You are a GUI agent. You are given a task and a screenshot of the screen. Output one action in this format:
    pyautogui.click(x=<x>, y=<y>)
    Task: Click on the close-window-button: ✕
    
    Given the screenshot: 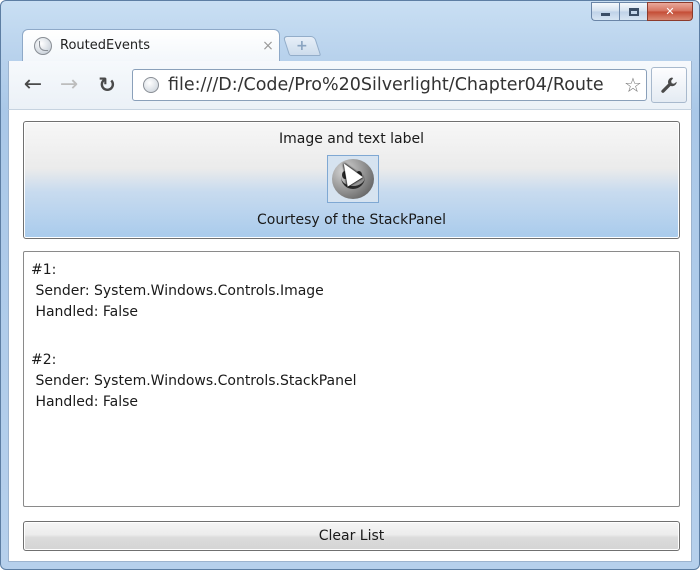 What is the action you would take?
    pyautogui.click(x=670, y=11)
    